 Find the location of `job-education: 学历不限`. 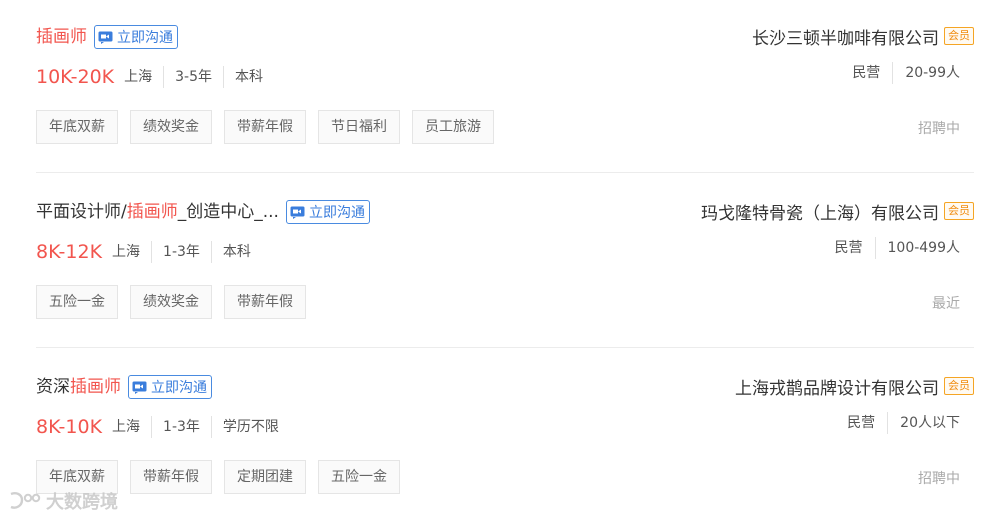

job-education: 学历不限 is located at coordinates (250, 427).